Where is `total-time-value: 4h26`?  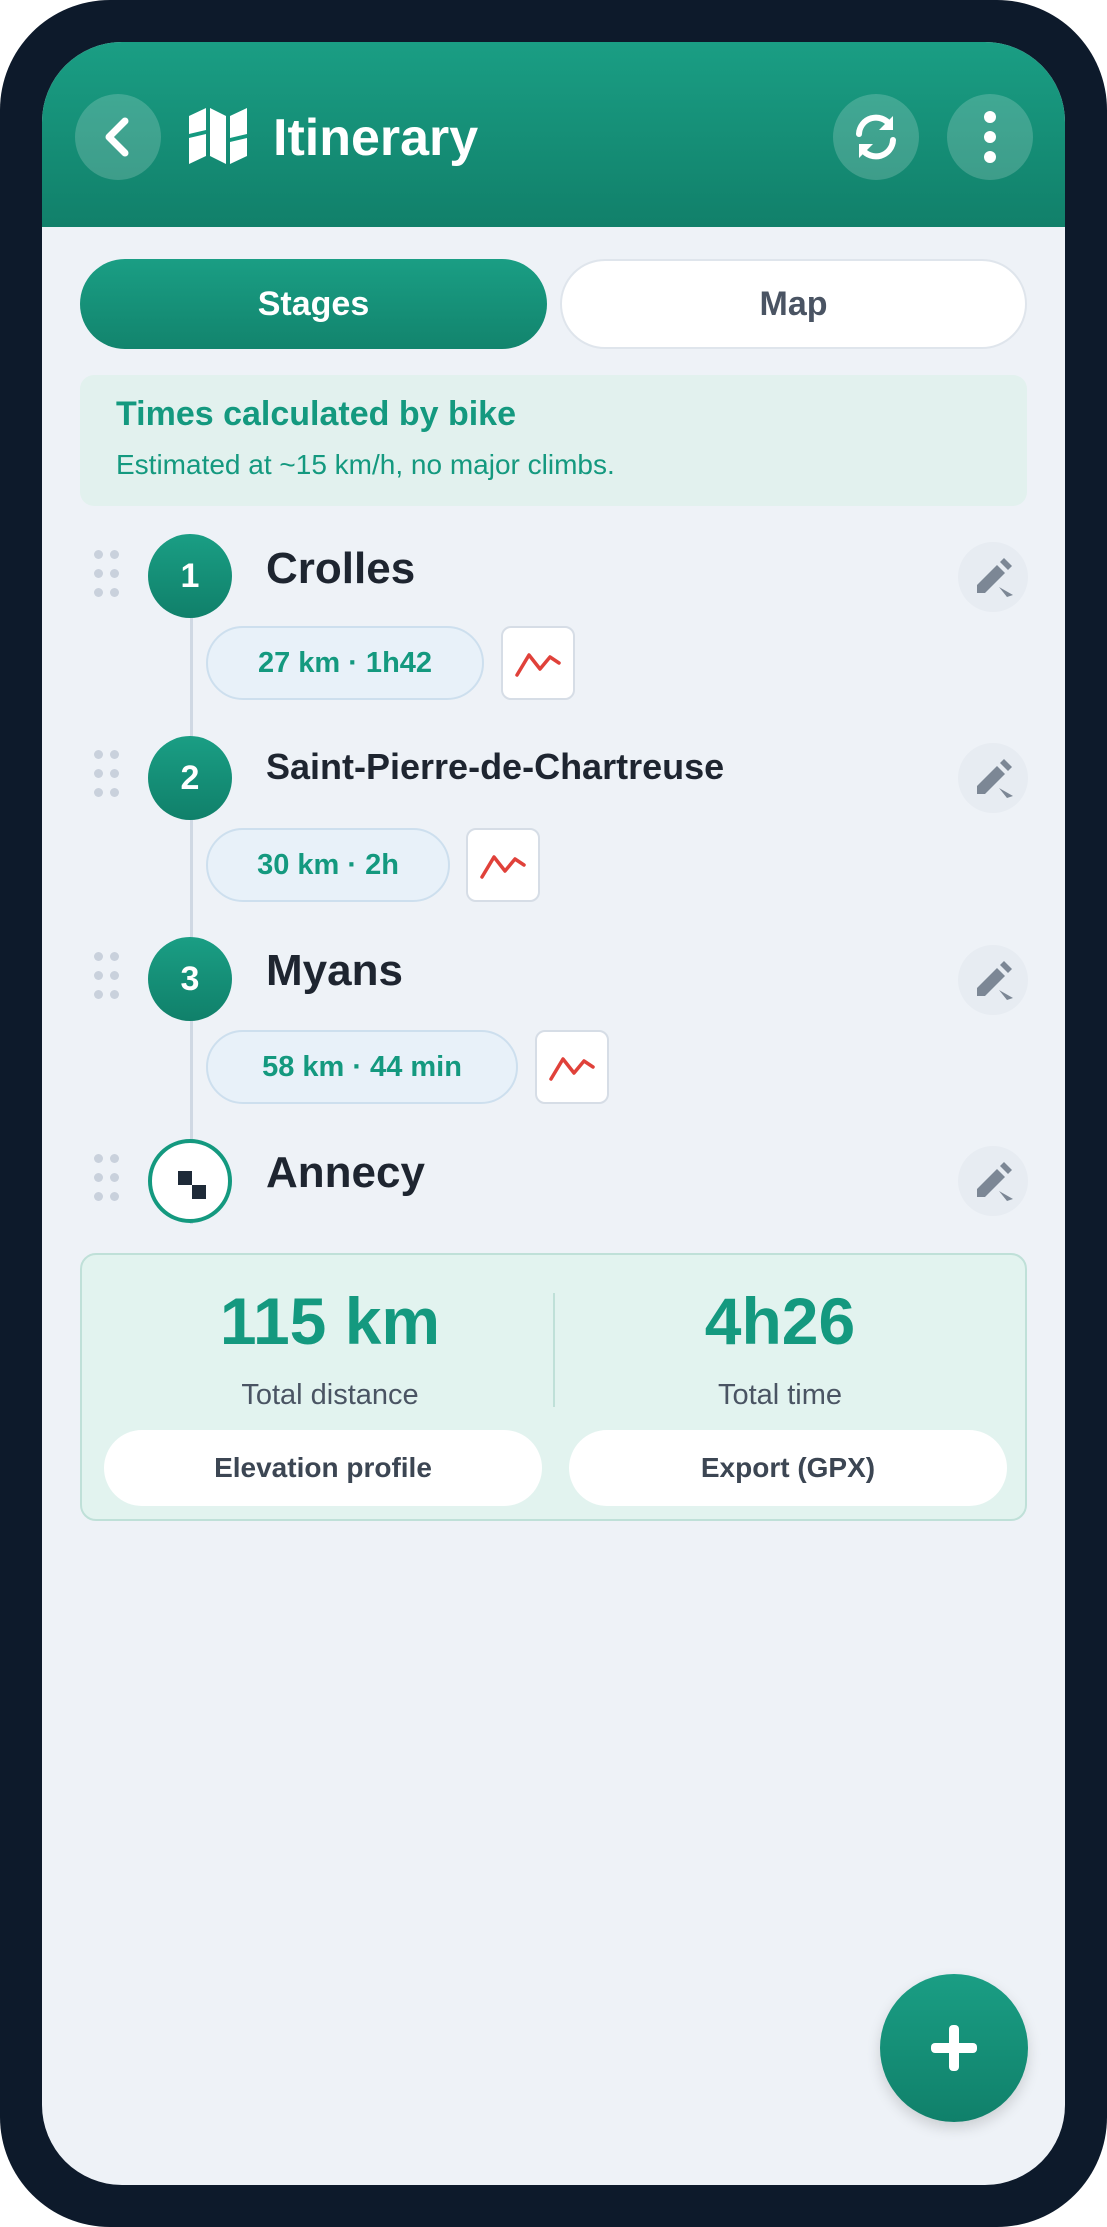
total-time-value: 4h26 is located at coordinates (780, 1321).